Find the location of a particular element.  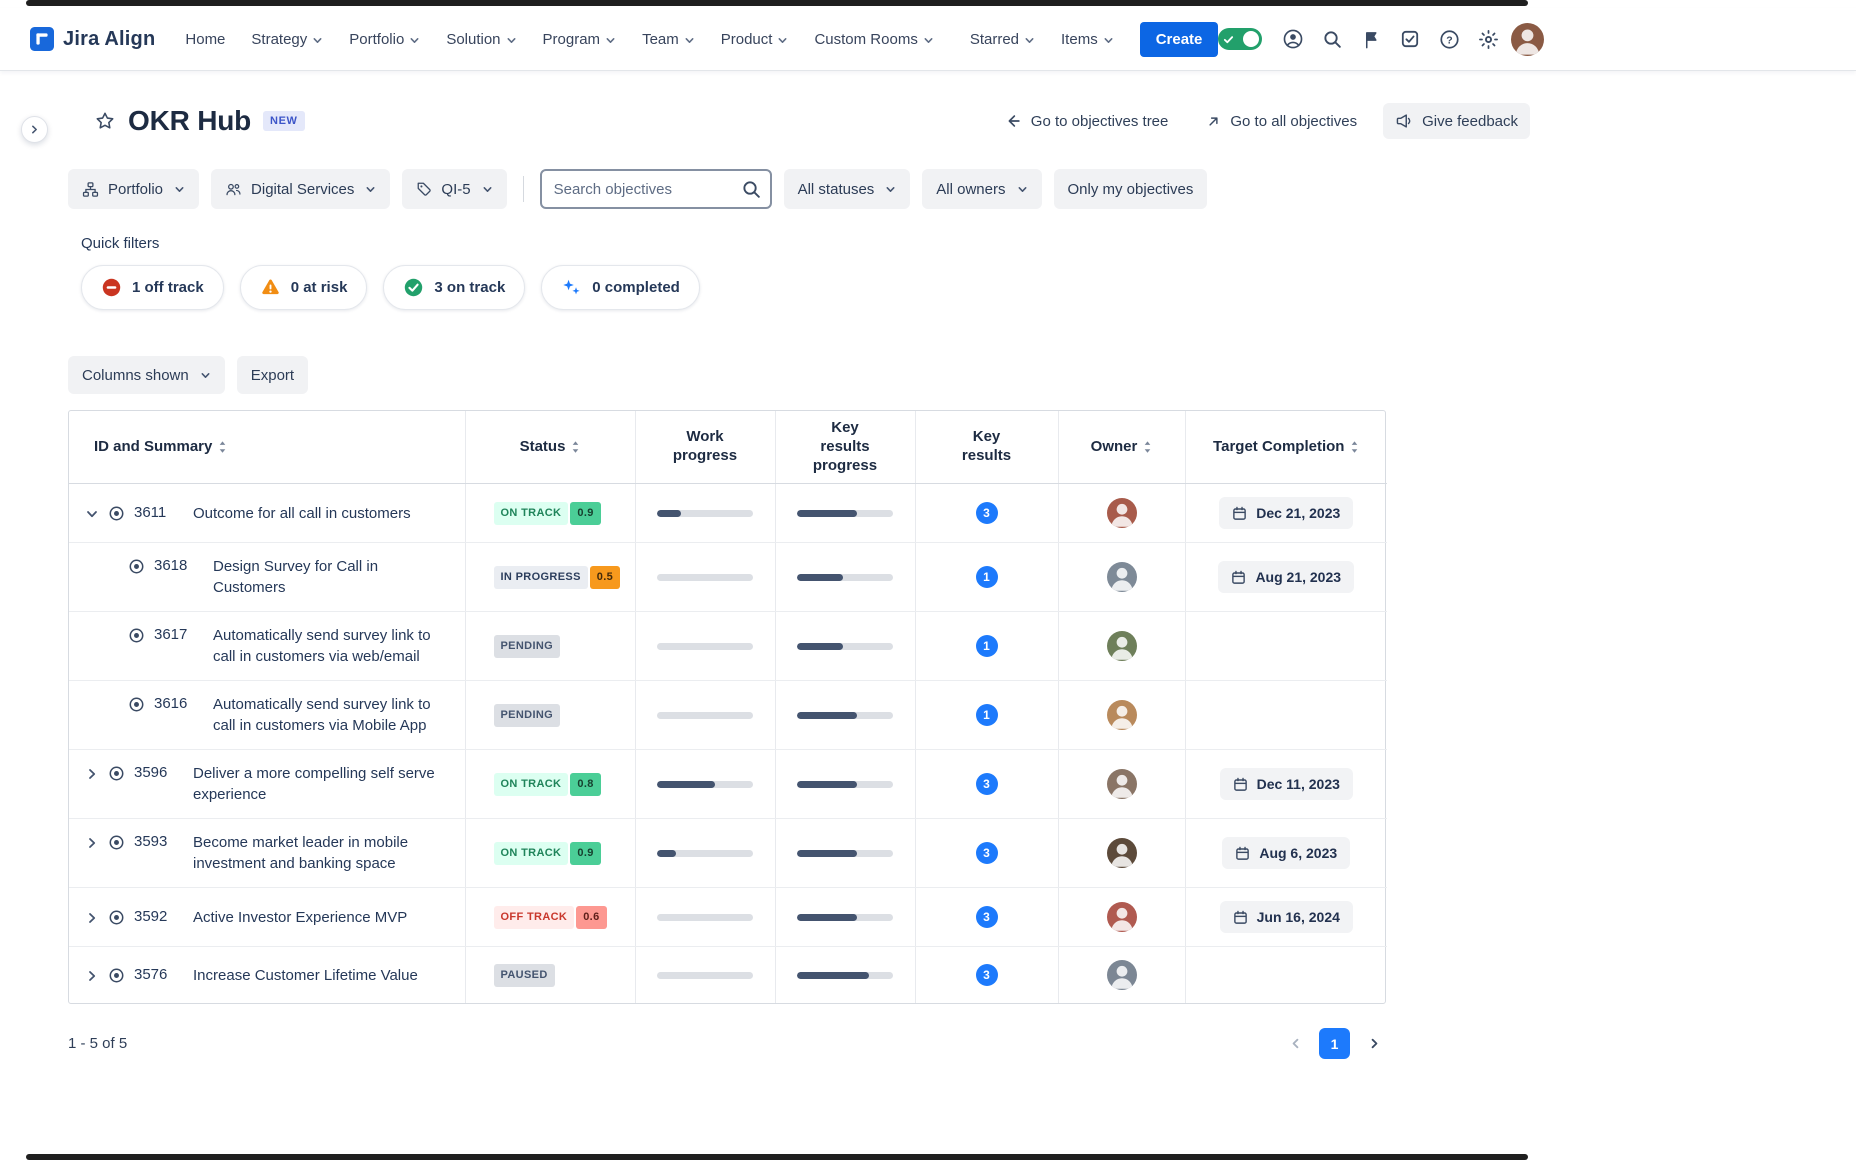

target-completion-cell is located at coordinates (1286, 715).